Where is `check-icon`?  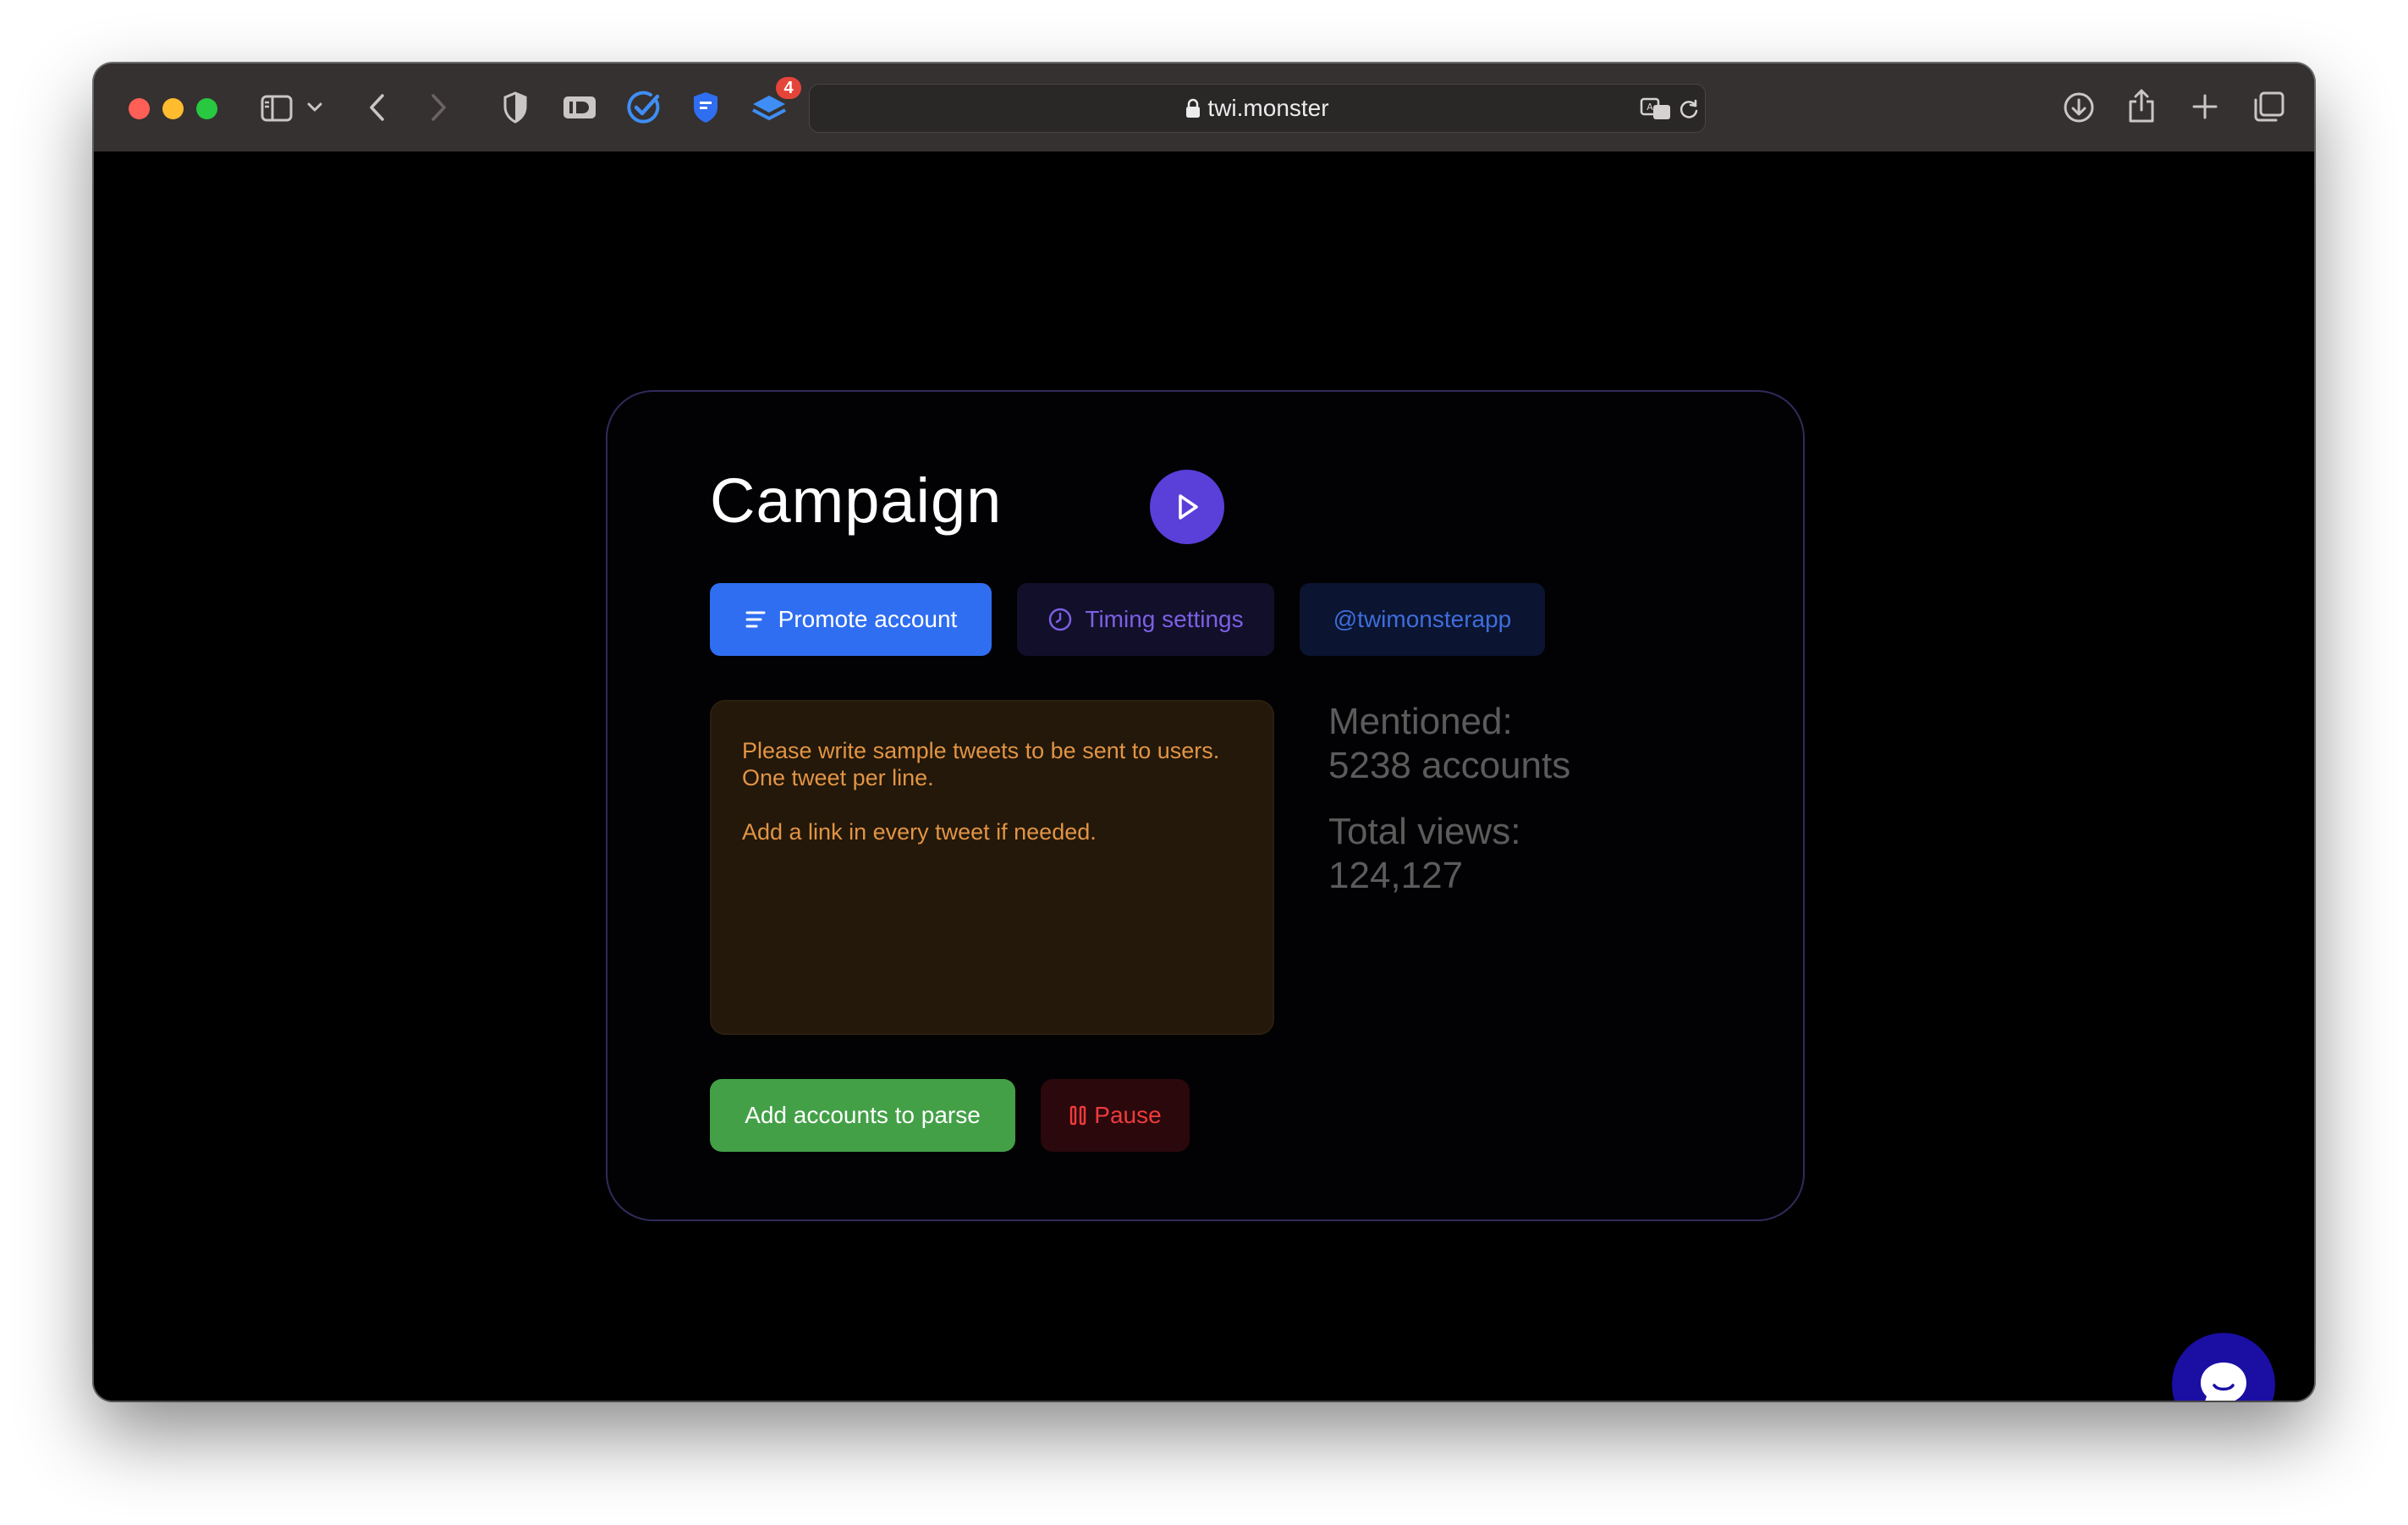
check-icon is located at coordinates (643, 107).